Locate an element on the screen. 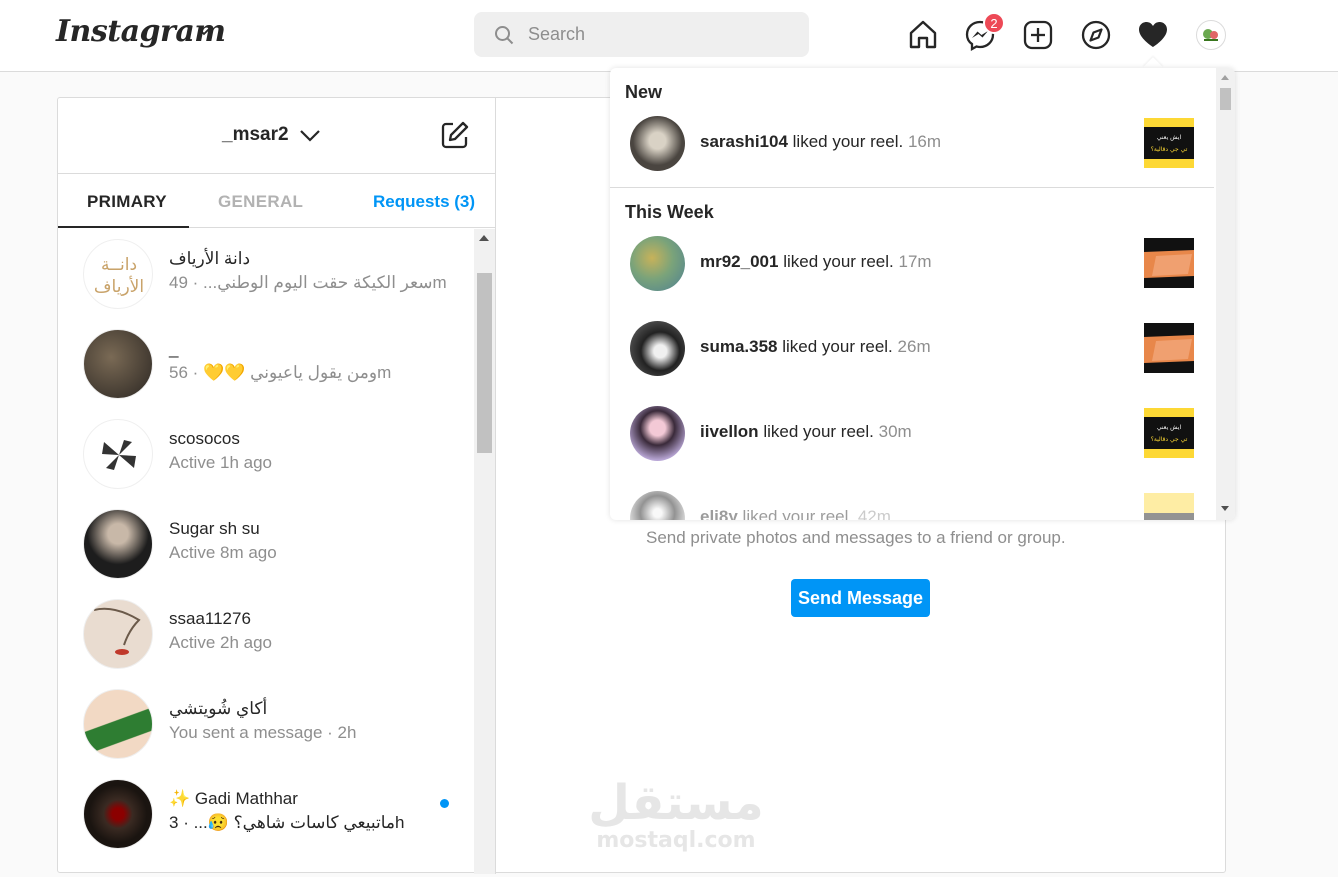  unread-indicator is located at coordinates (444, 803).